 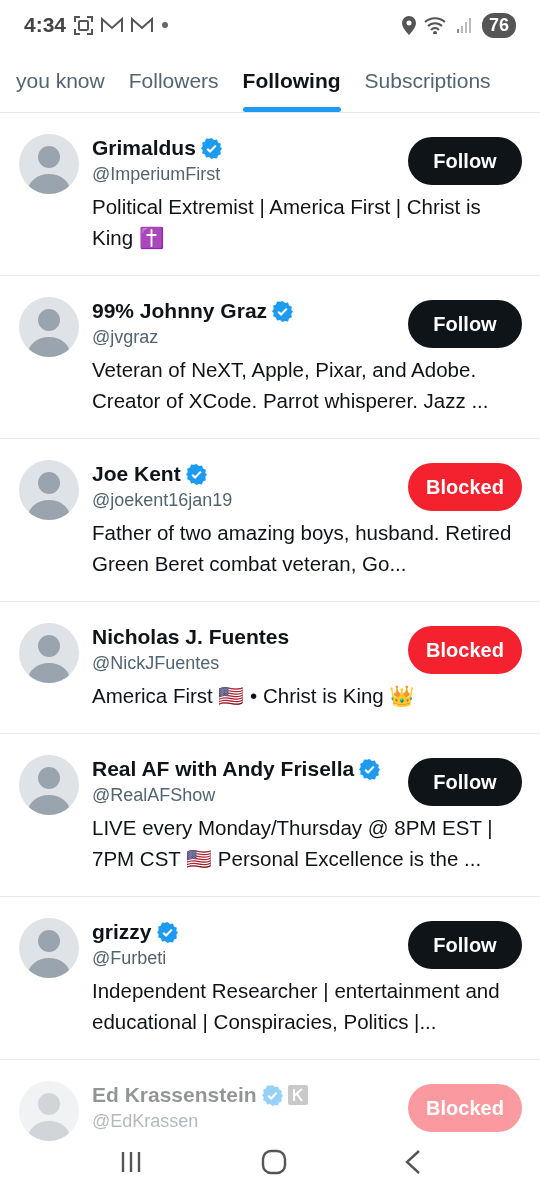 What do you see at coordinates (464, 25) in the screenshot?
I see `signal-icon` at bounding box center [464, 25].